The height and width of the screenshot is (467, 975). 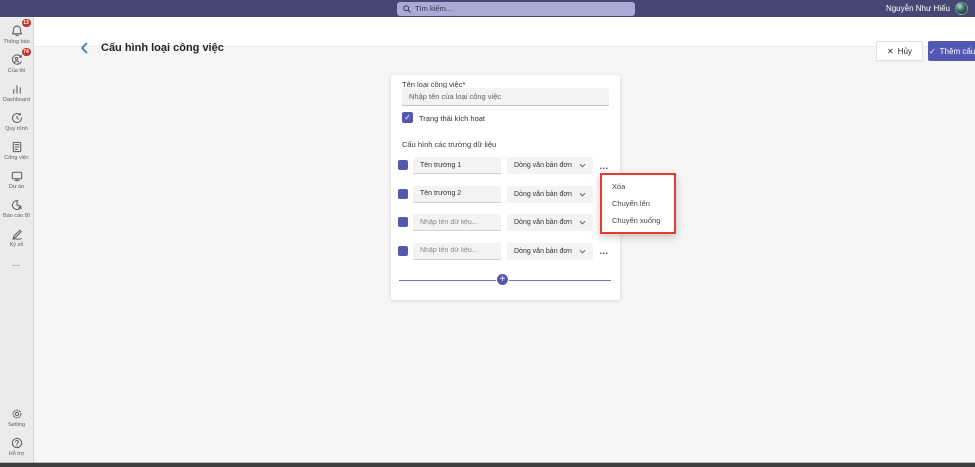 I want to click on cancel-button-label: Hủy, so click(x=904, y=51).